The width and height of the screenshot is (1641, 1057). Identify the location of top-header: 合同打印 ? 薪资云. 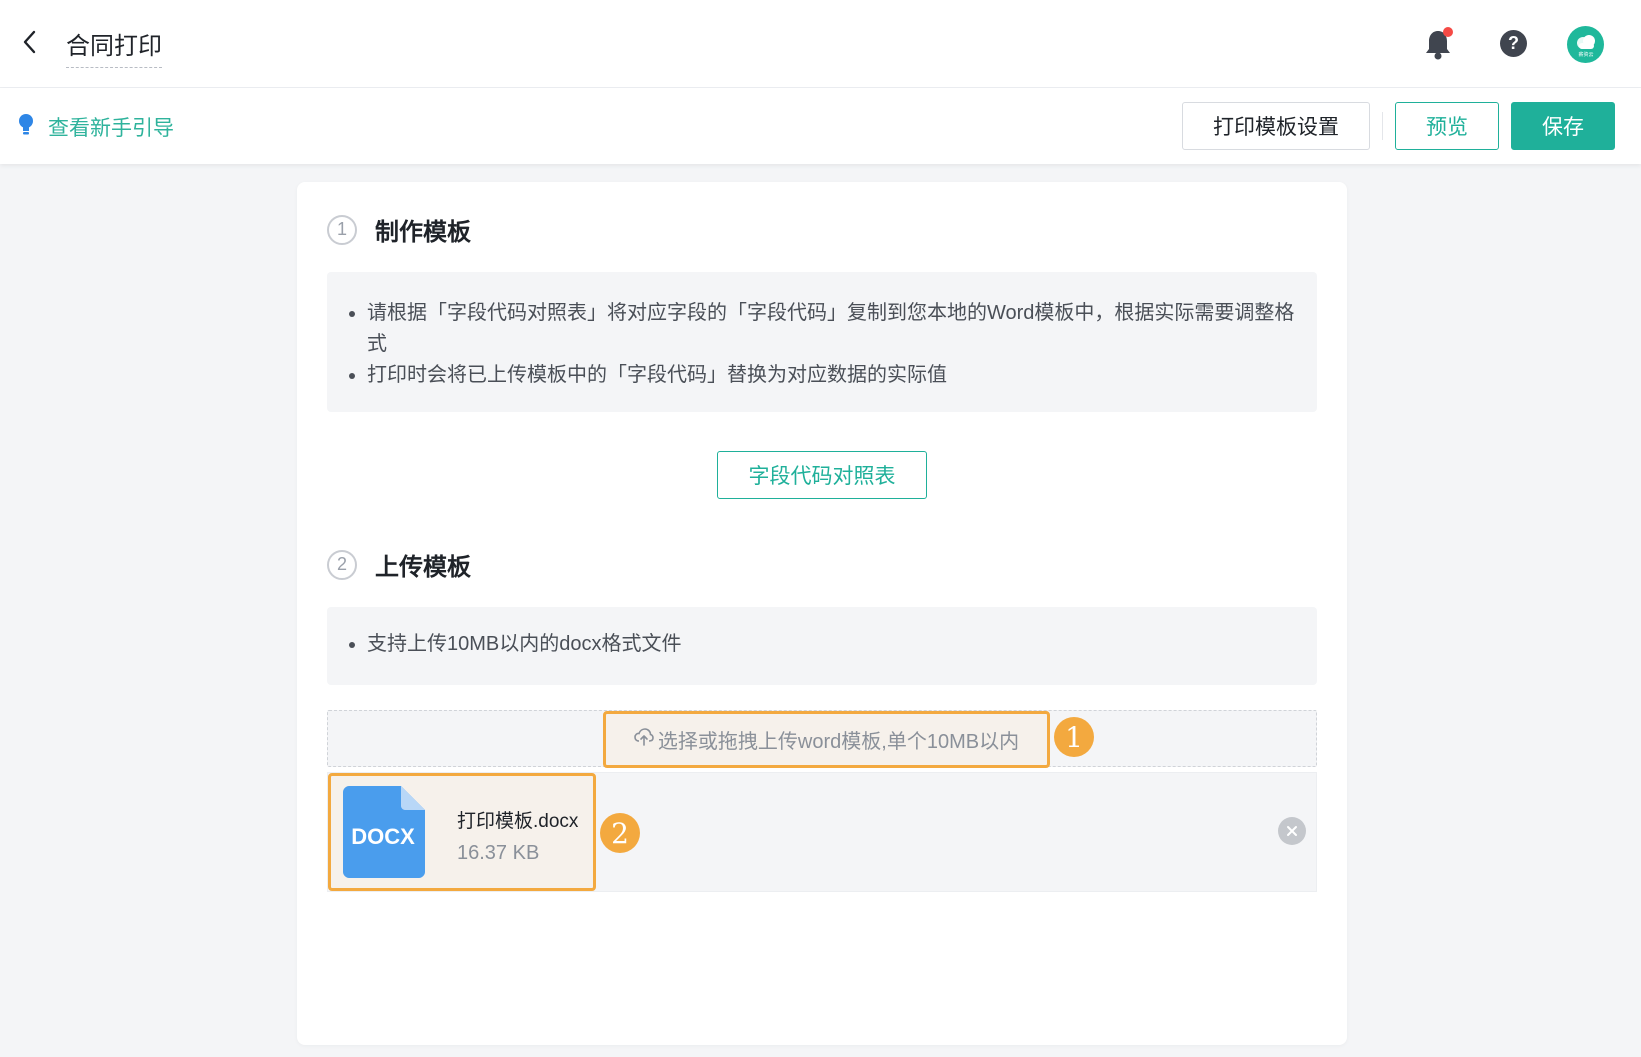
(820, 44).